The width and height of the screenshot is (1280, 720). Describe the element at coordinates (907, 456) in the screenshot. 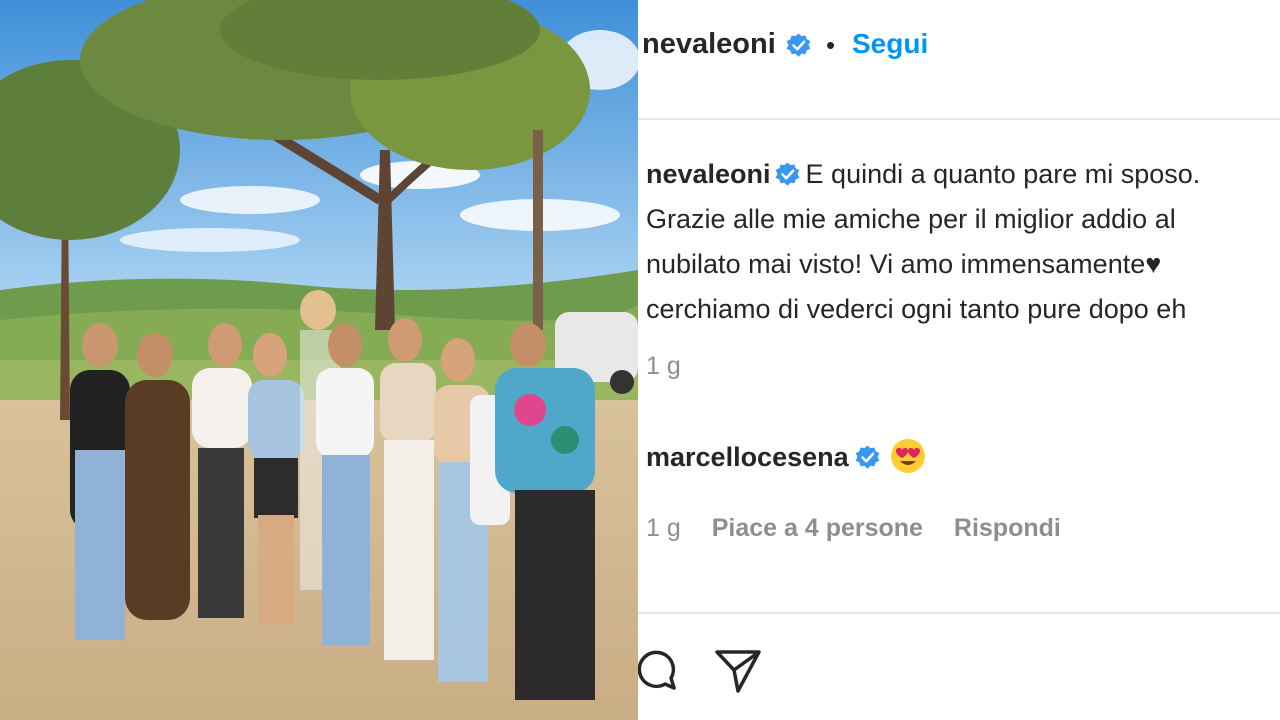

I see `heart-eyes-emoji-icon` at that location.